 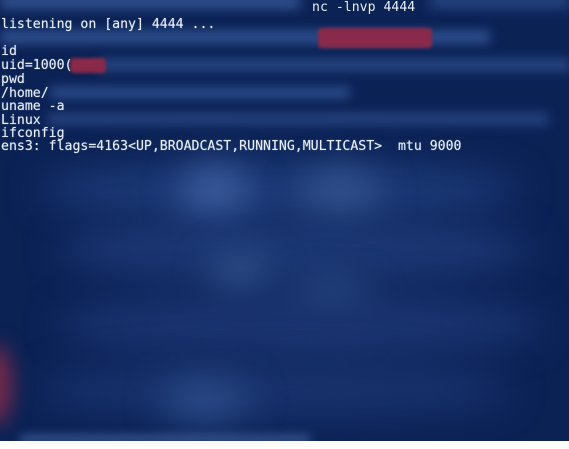 What do you see at coordinates (364, 7) in the screenshot?
I see `command-text: nc -lnvp 4444` at bounding box center [364, 7].